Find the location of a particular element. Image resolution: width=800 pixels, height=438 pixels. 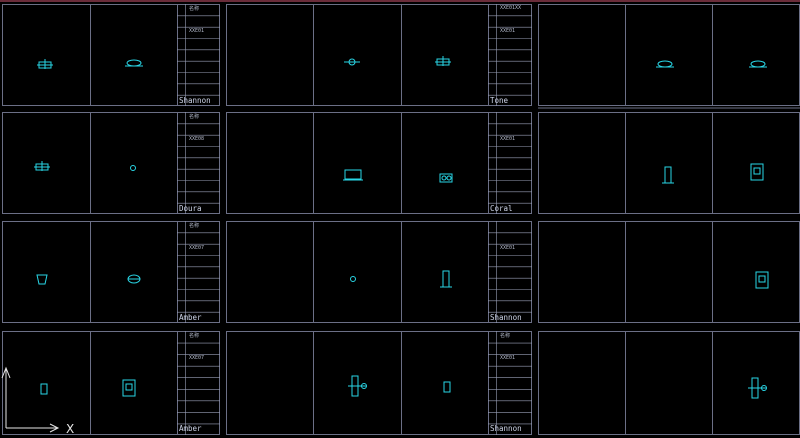

sheet-frame-r3c1 is located at coordinates (111, 272).